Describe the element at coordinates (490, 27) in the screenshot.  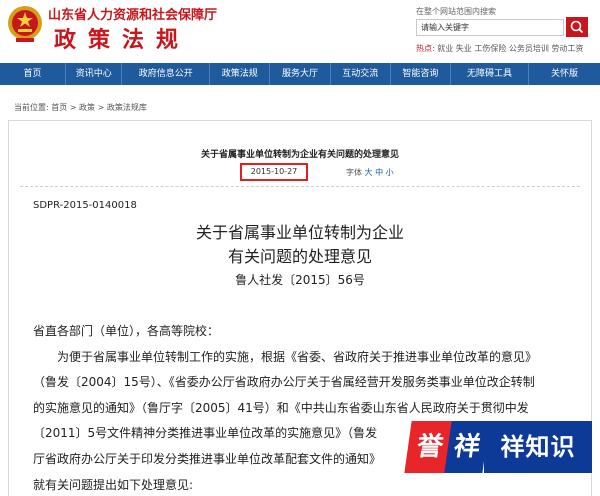
I see `search-input` at that location.